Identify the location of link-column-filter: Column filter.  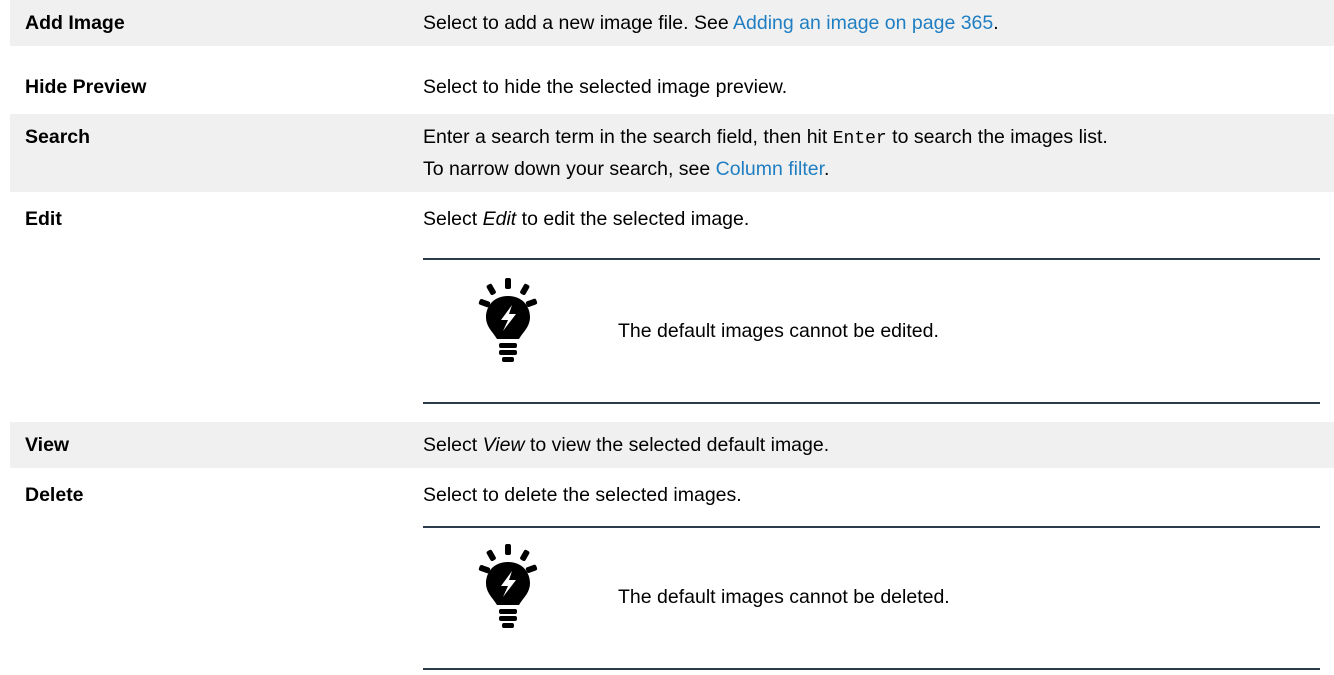
(770, 169).